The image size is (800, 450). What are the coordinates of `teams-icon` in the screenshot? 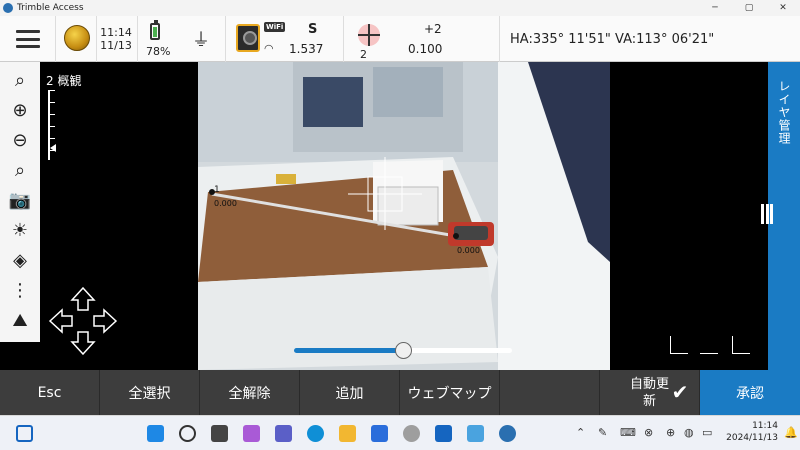 It's located at (283, 433).